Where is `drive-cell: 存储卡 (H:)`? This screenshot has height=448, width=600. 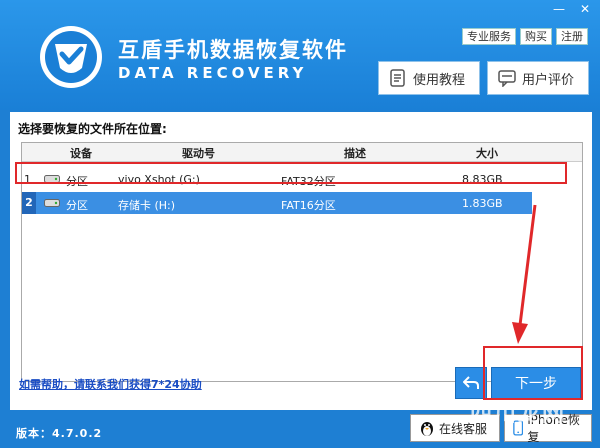
drive-cell: 存储卡 (H:) is located at coordinates (147, 205).